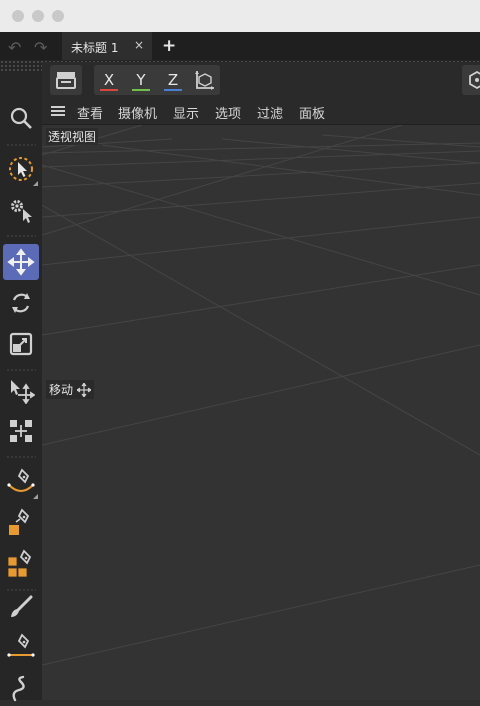  Describe the element at coordinates (21, 688) in the screenshot. I see `spline-sketch-icon` at that location.